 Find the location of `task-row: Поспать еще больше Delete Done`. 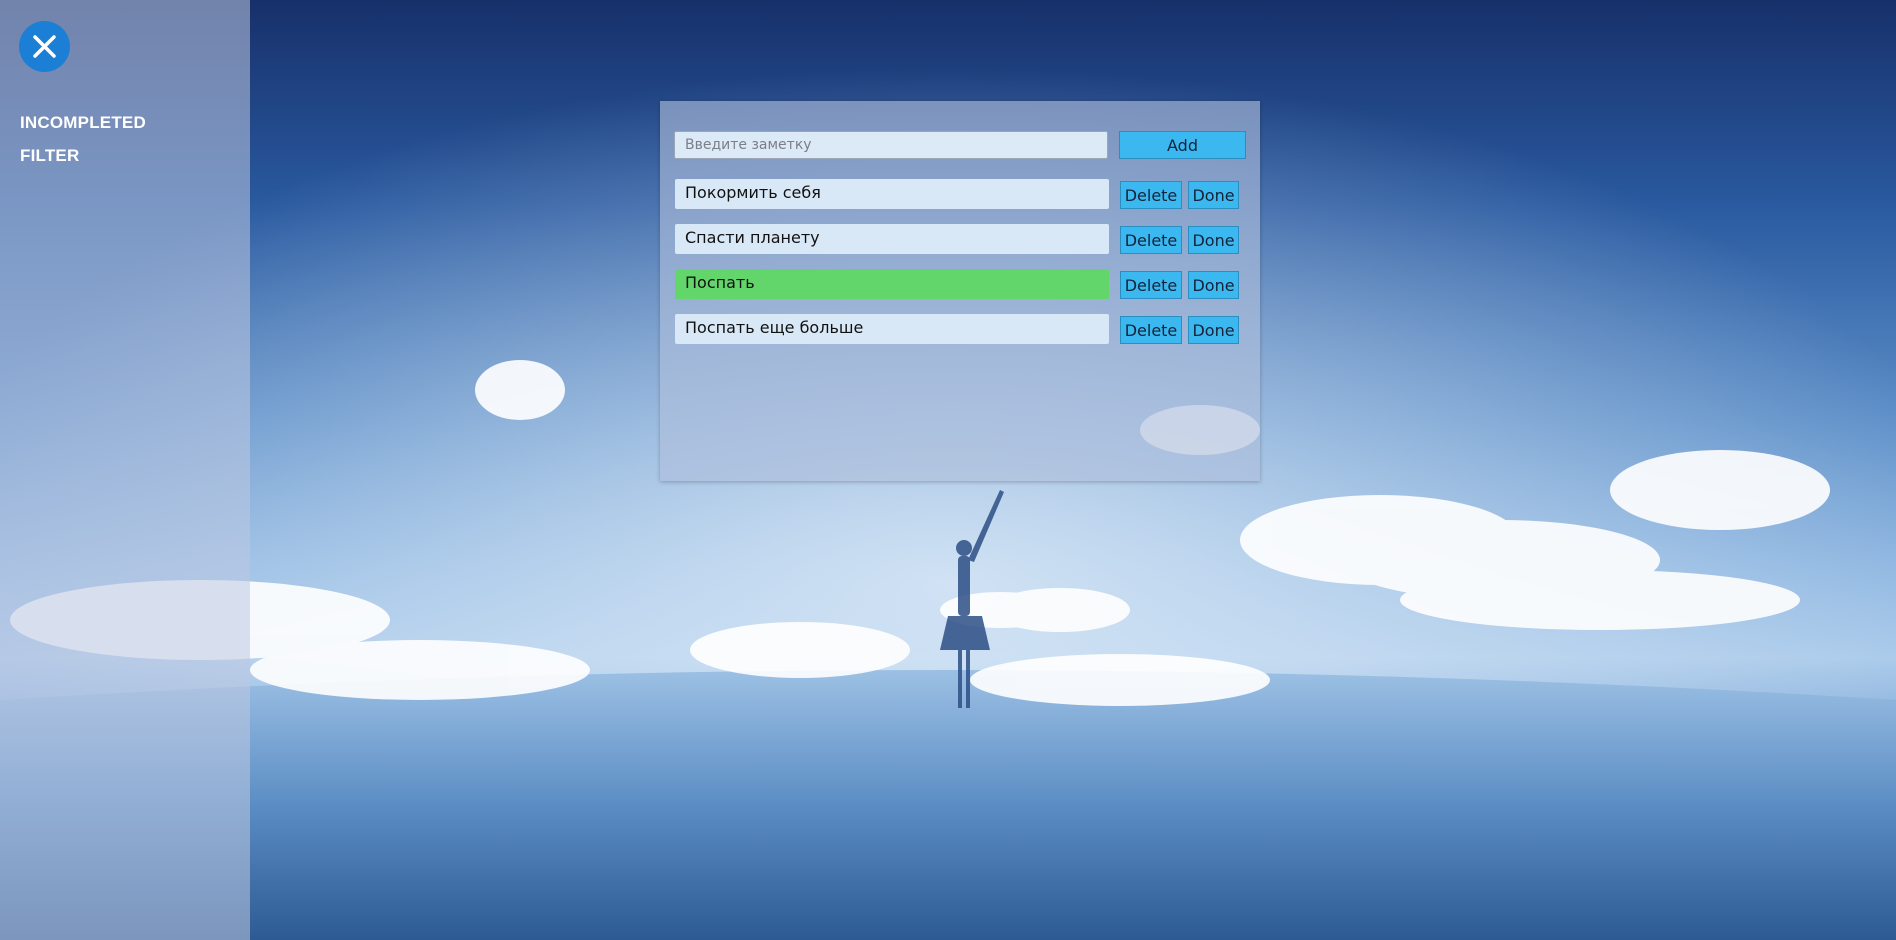

task-row: Поспать еще больше Delete Done is located at coordinates (965, 329).